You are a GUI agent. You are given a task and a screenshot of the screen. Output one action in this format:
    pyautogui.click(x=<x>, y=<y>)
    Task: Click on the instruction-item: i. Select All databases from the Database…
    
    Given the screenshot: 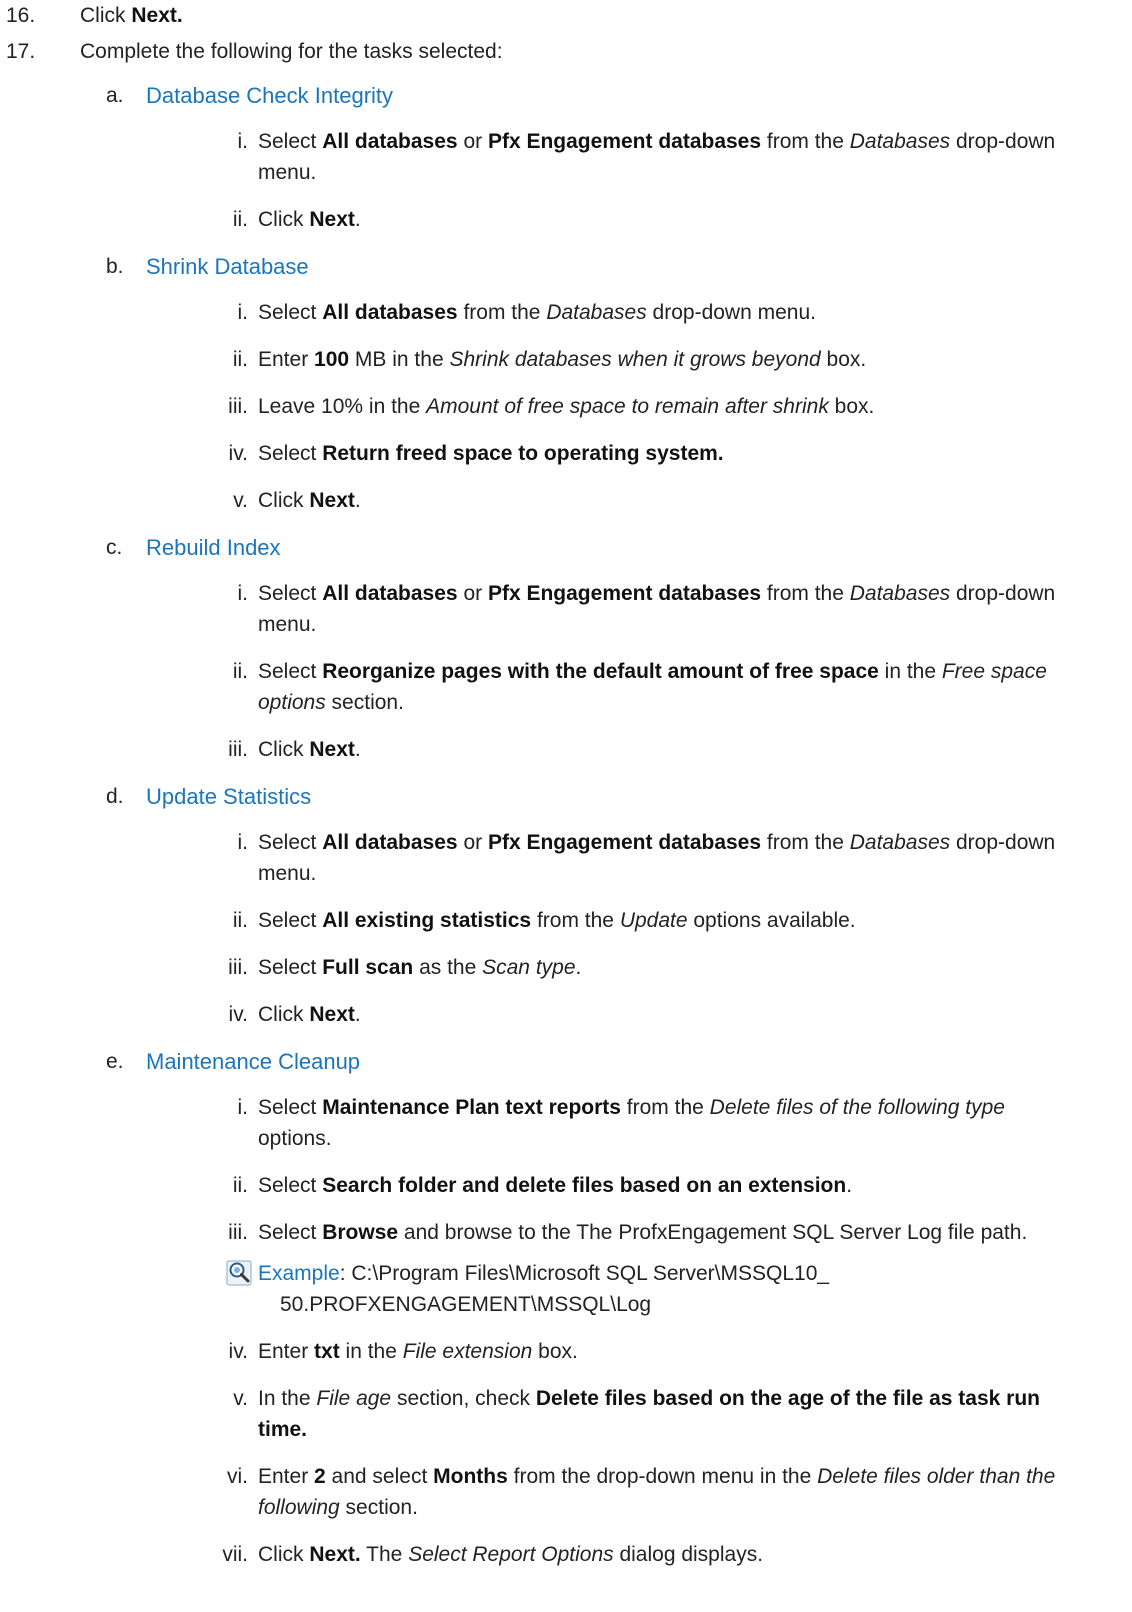 What is the action you would take?
    pyautogui.click(x=539, y=312)
    